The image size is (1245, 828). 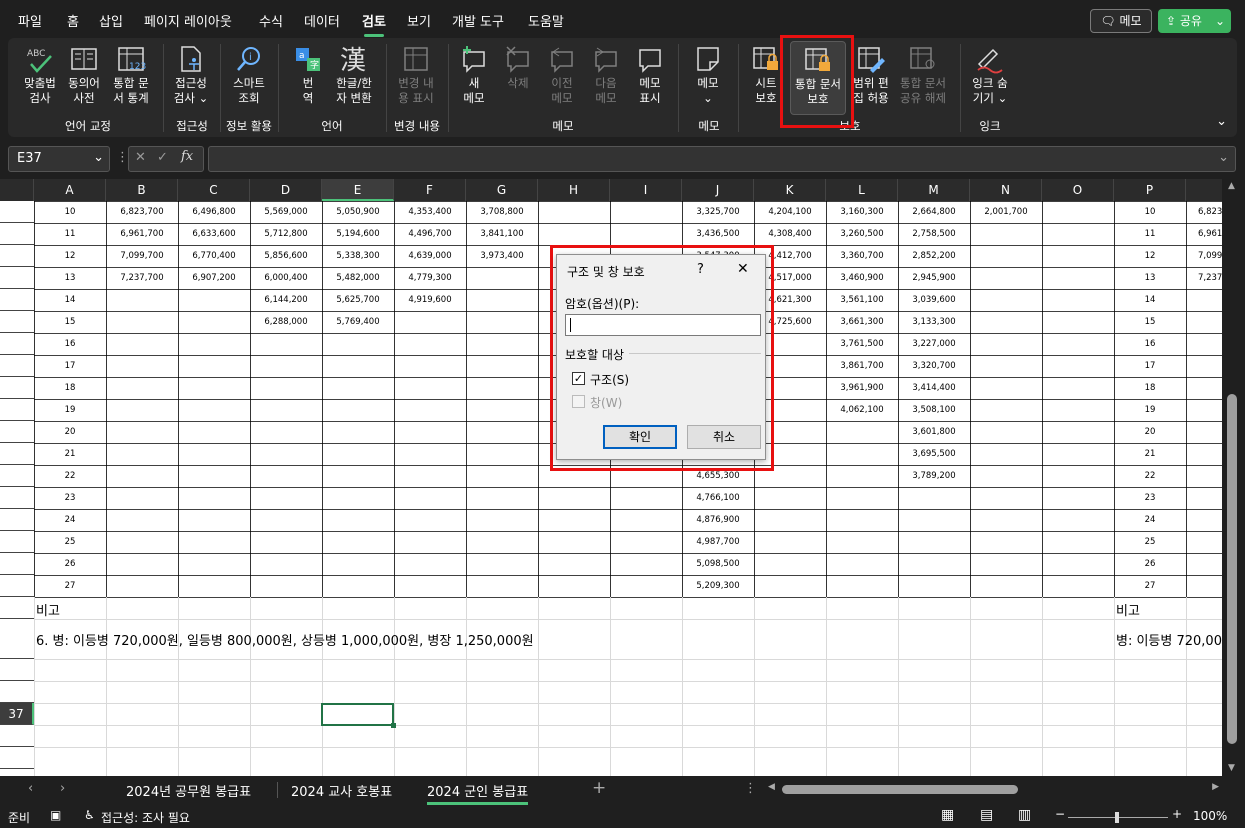 What do you see at coordinates (357, 714) in the screenshot?
I see `selected-cell` at bounding box center [357, 714].